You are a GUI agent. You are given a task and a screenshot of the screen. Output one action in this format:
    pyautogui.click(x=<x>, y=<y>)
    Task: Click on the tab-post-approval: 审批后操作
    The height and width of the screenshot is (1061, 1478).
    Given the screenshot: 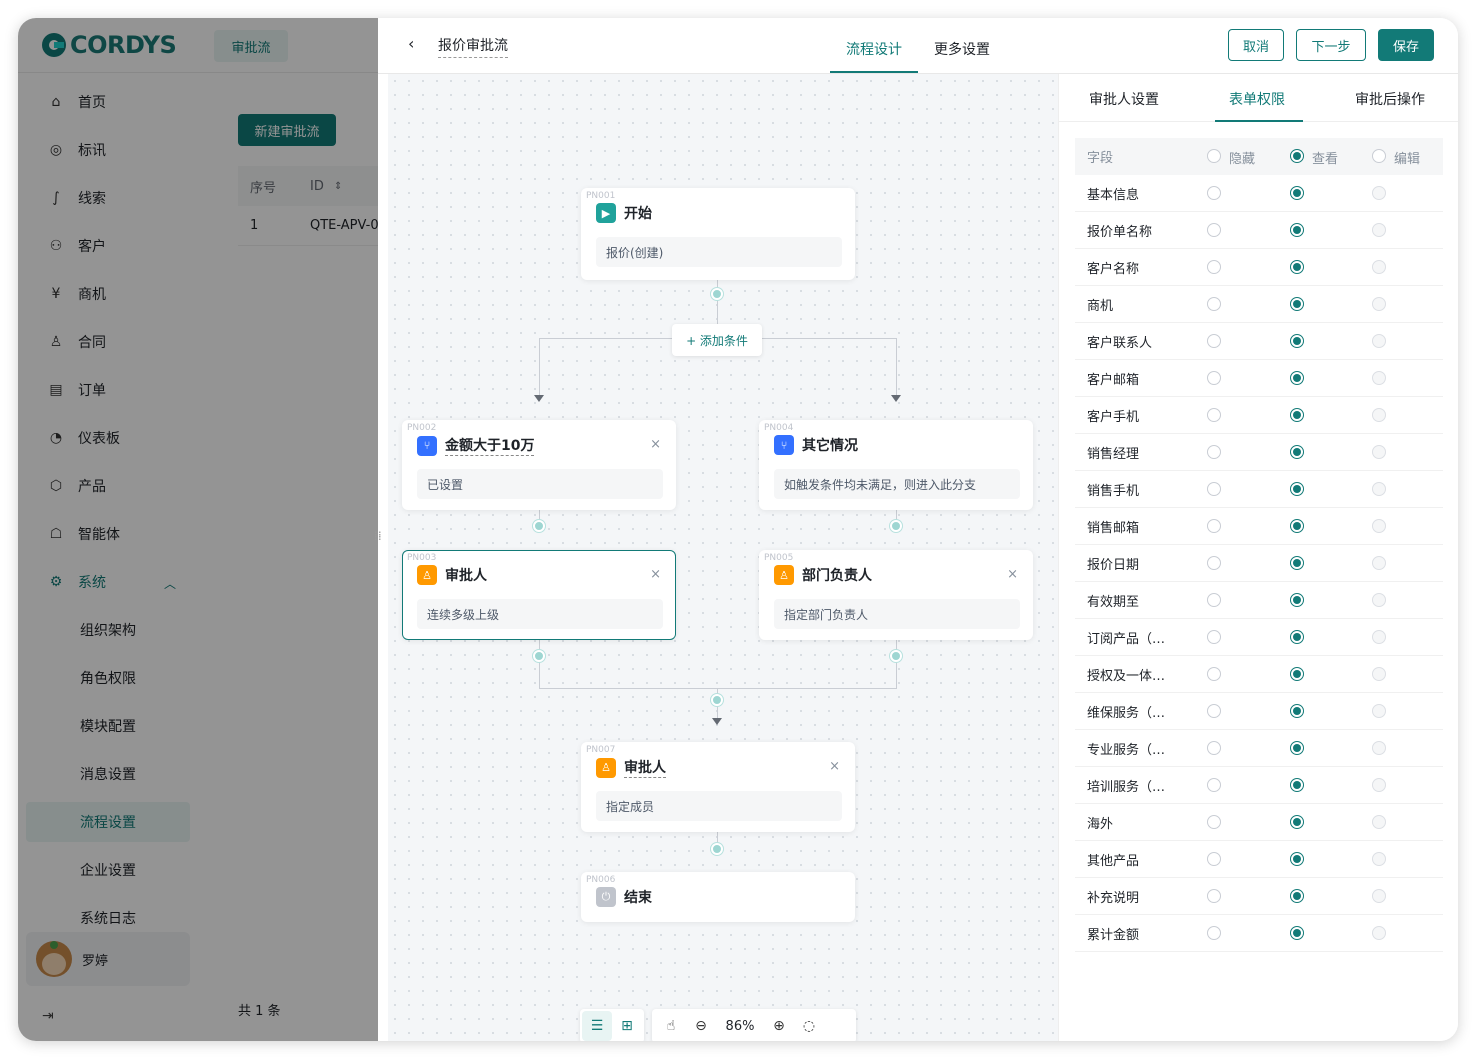 What is the action you would take?
    pyautogui.click(x=1390, y=99)
    